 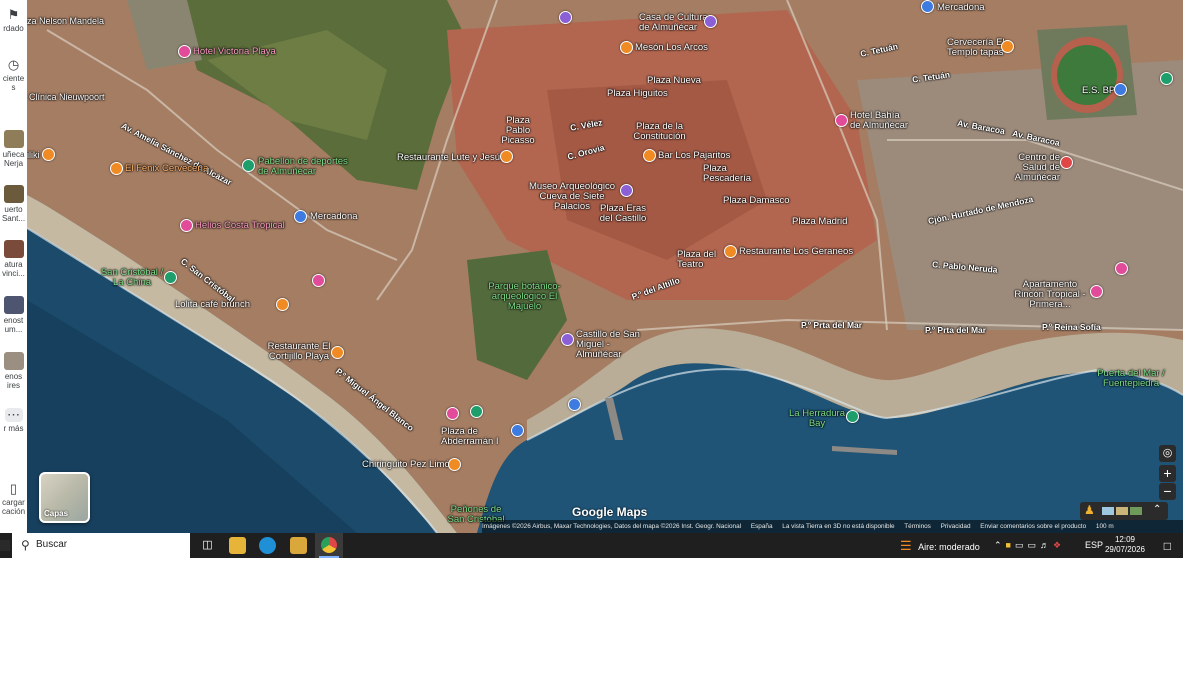 I want to click on map-label: Castillo de San Miguel - Almuñécar, so click(x=616, y=345).